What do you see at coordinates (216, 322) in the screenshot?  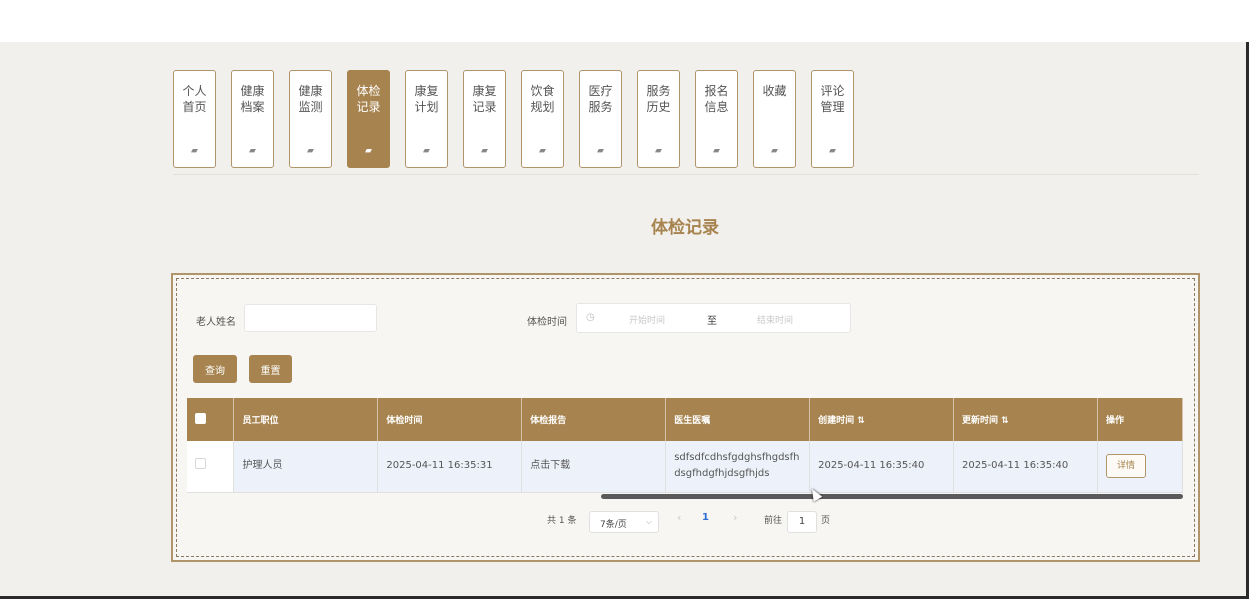 I see `elder-name-label: 老人姓名` at bounding box center [216, 322].